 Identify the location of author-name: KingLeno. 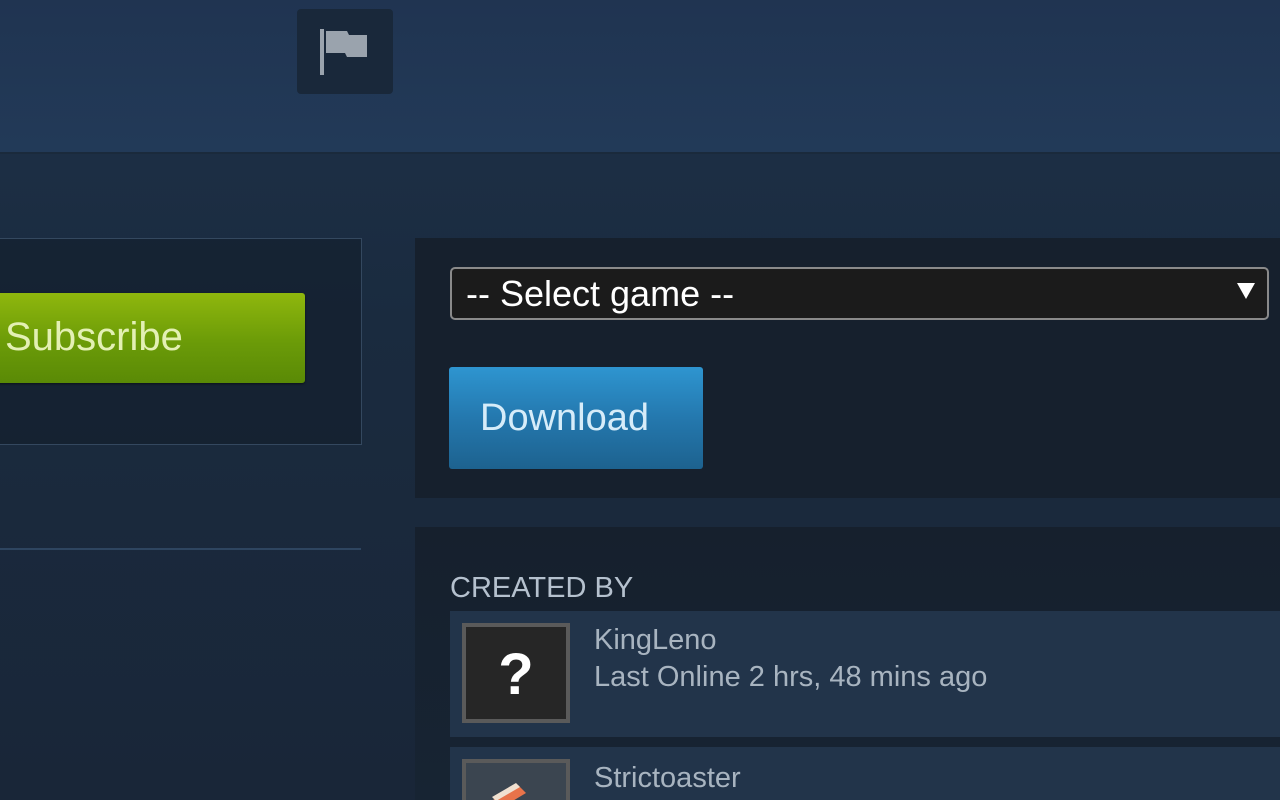
(655, 640).